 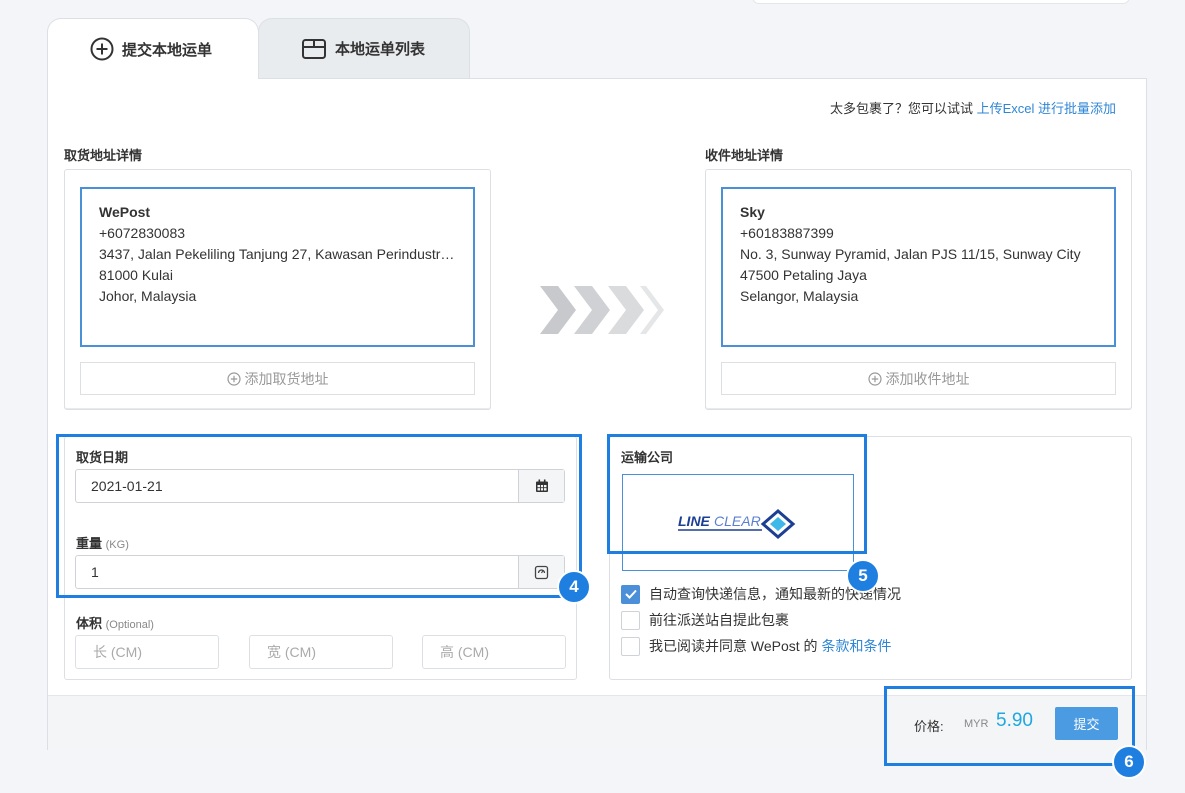 What do you see at coordinates (602, 310) in the screenshot?
I see `direction-arrows-icon` at bounding box center [602, 310].